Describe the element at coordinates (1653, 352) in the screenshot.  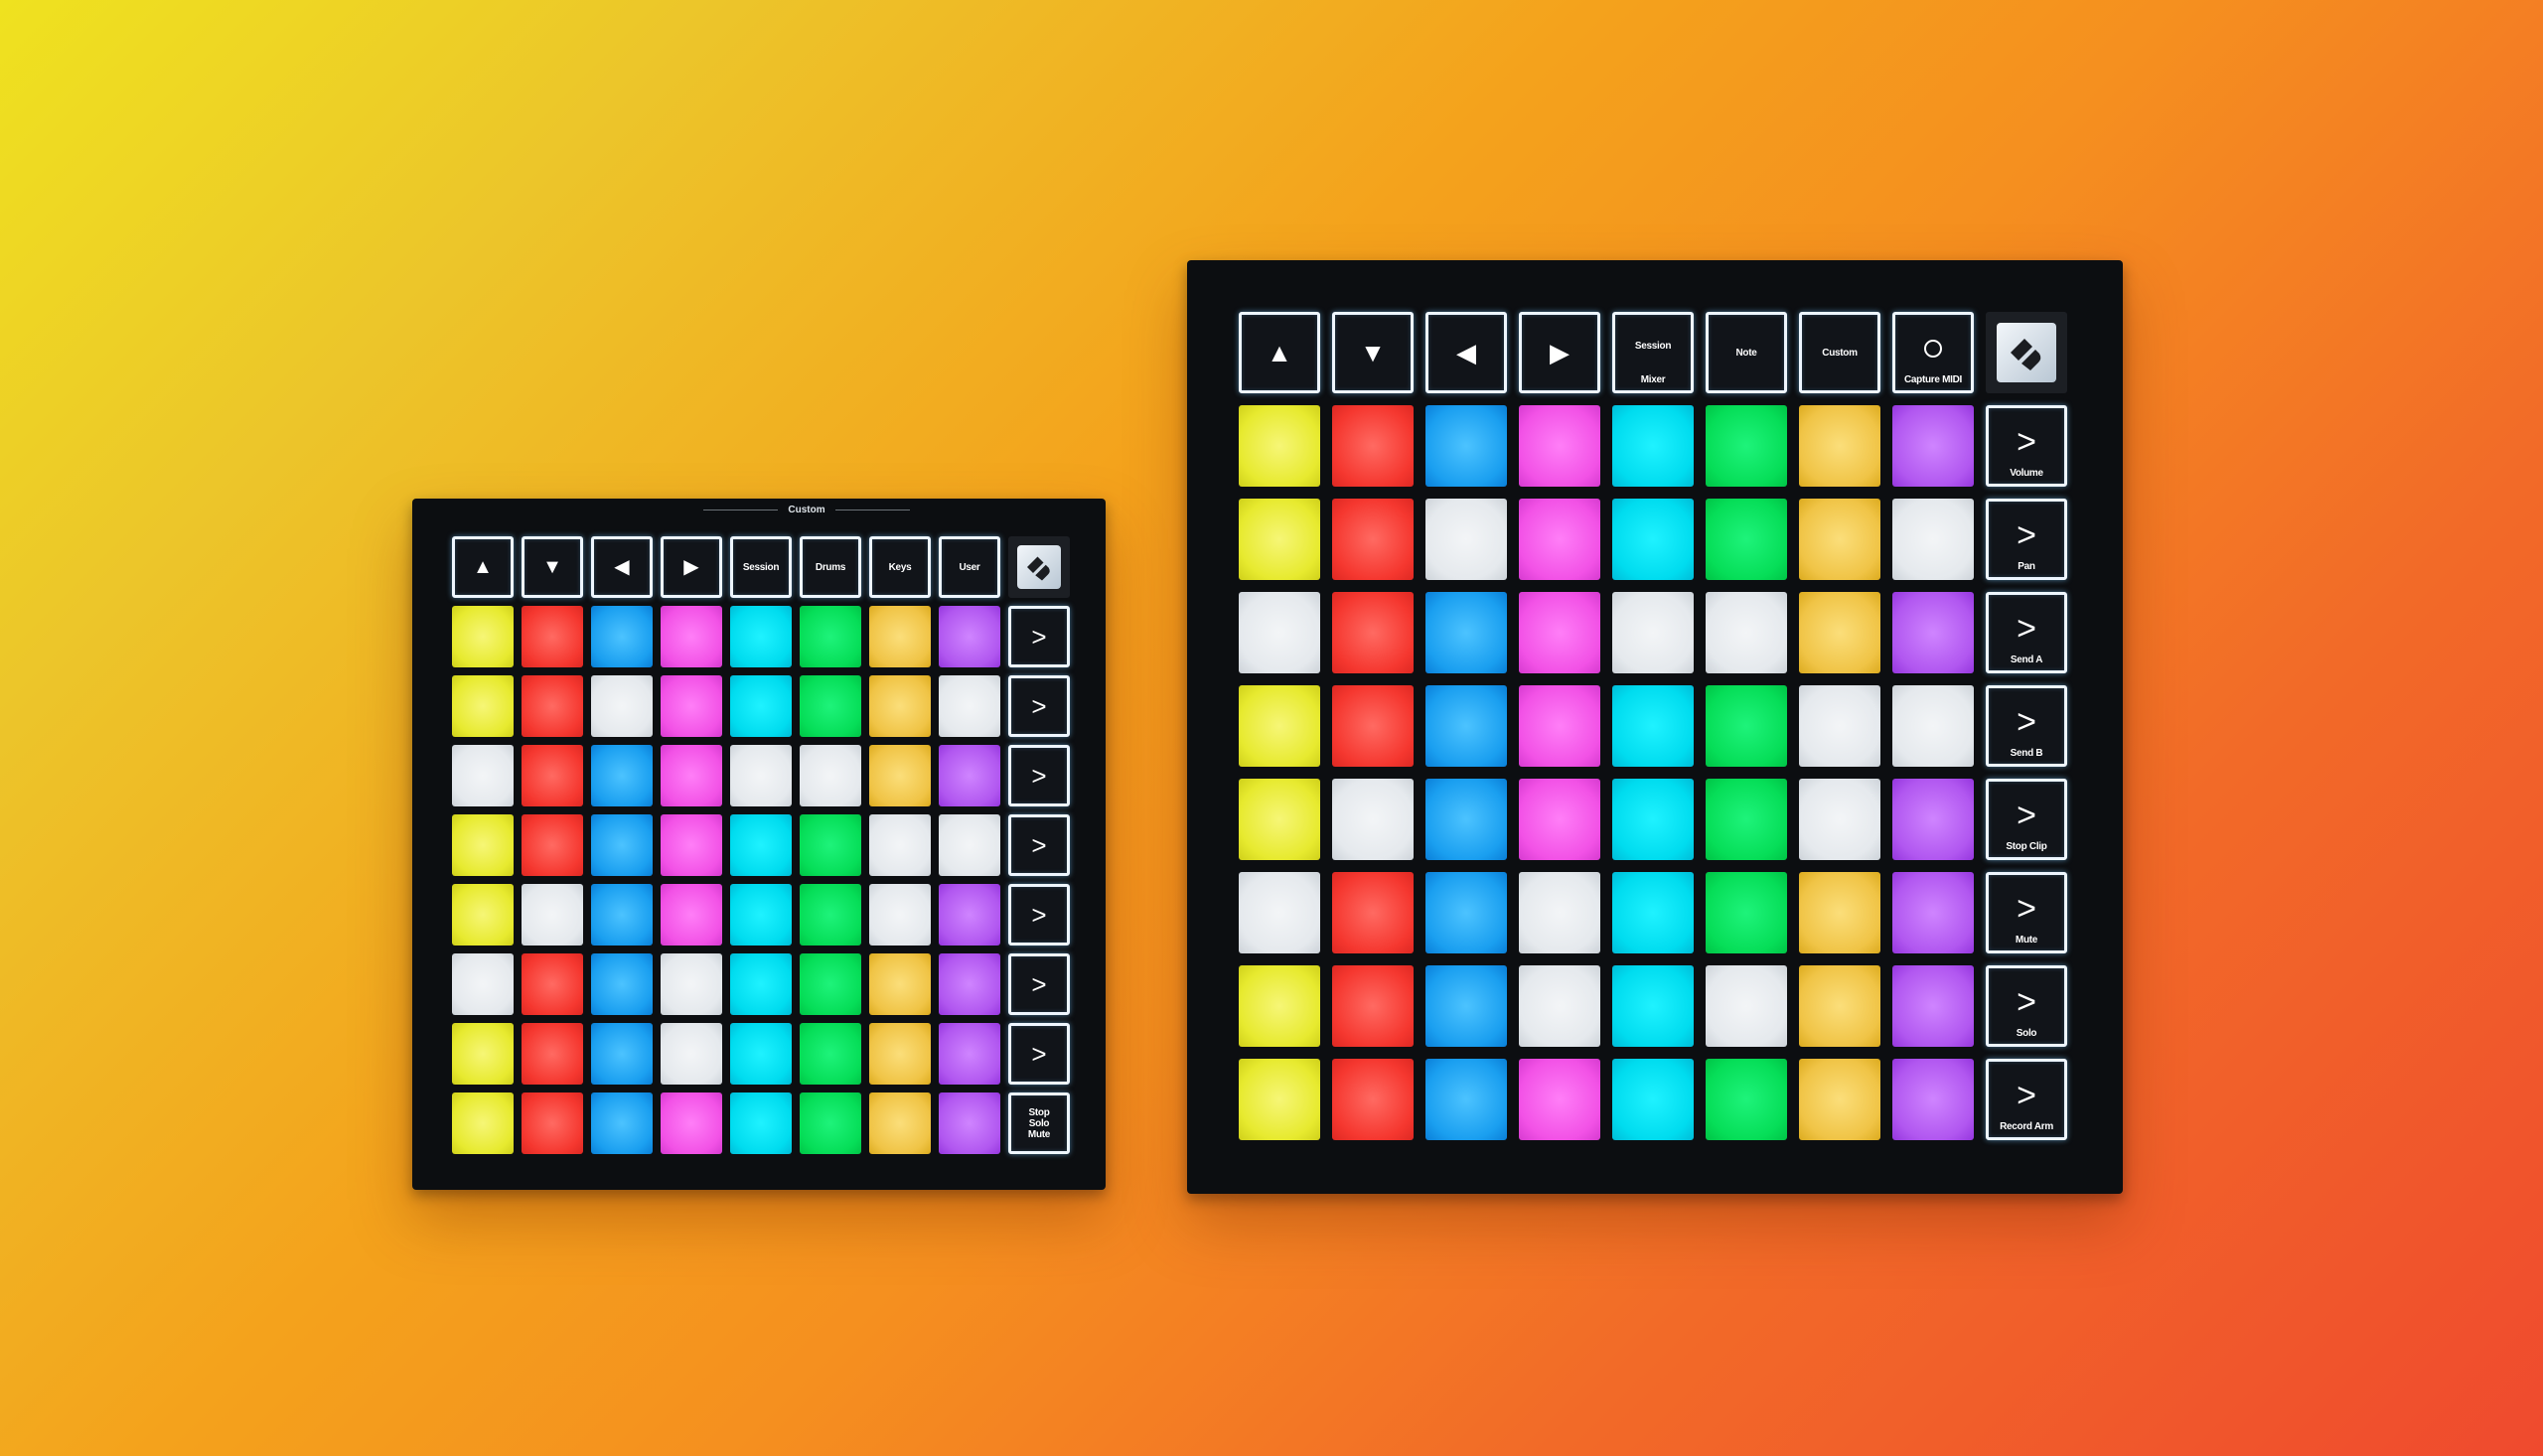
I see `top-button-session: Session Mixer` at that location.